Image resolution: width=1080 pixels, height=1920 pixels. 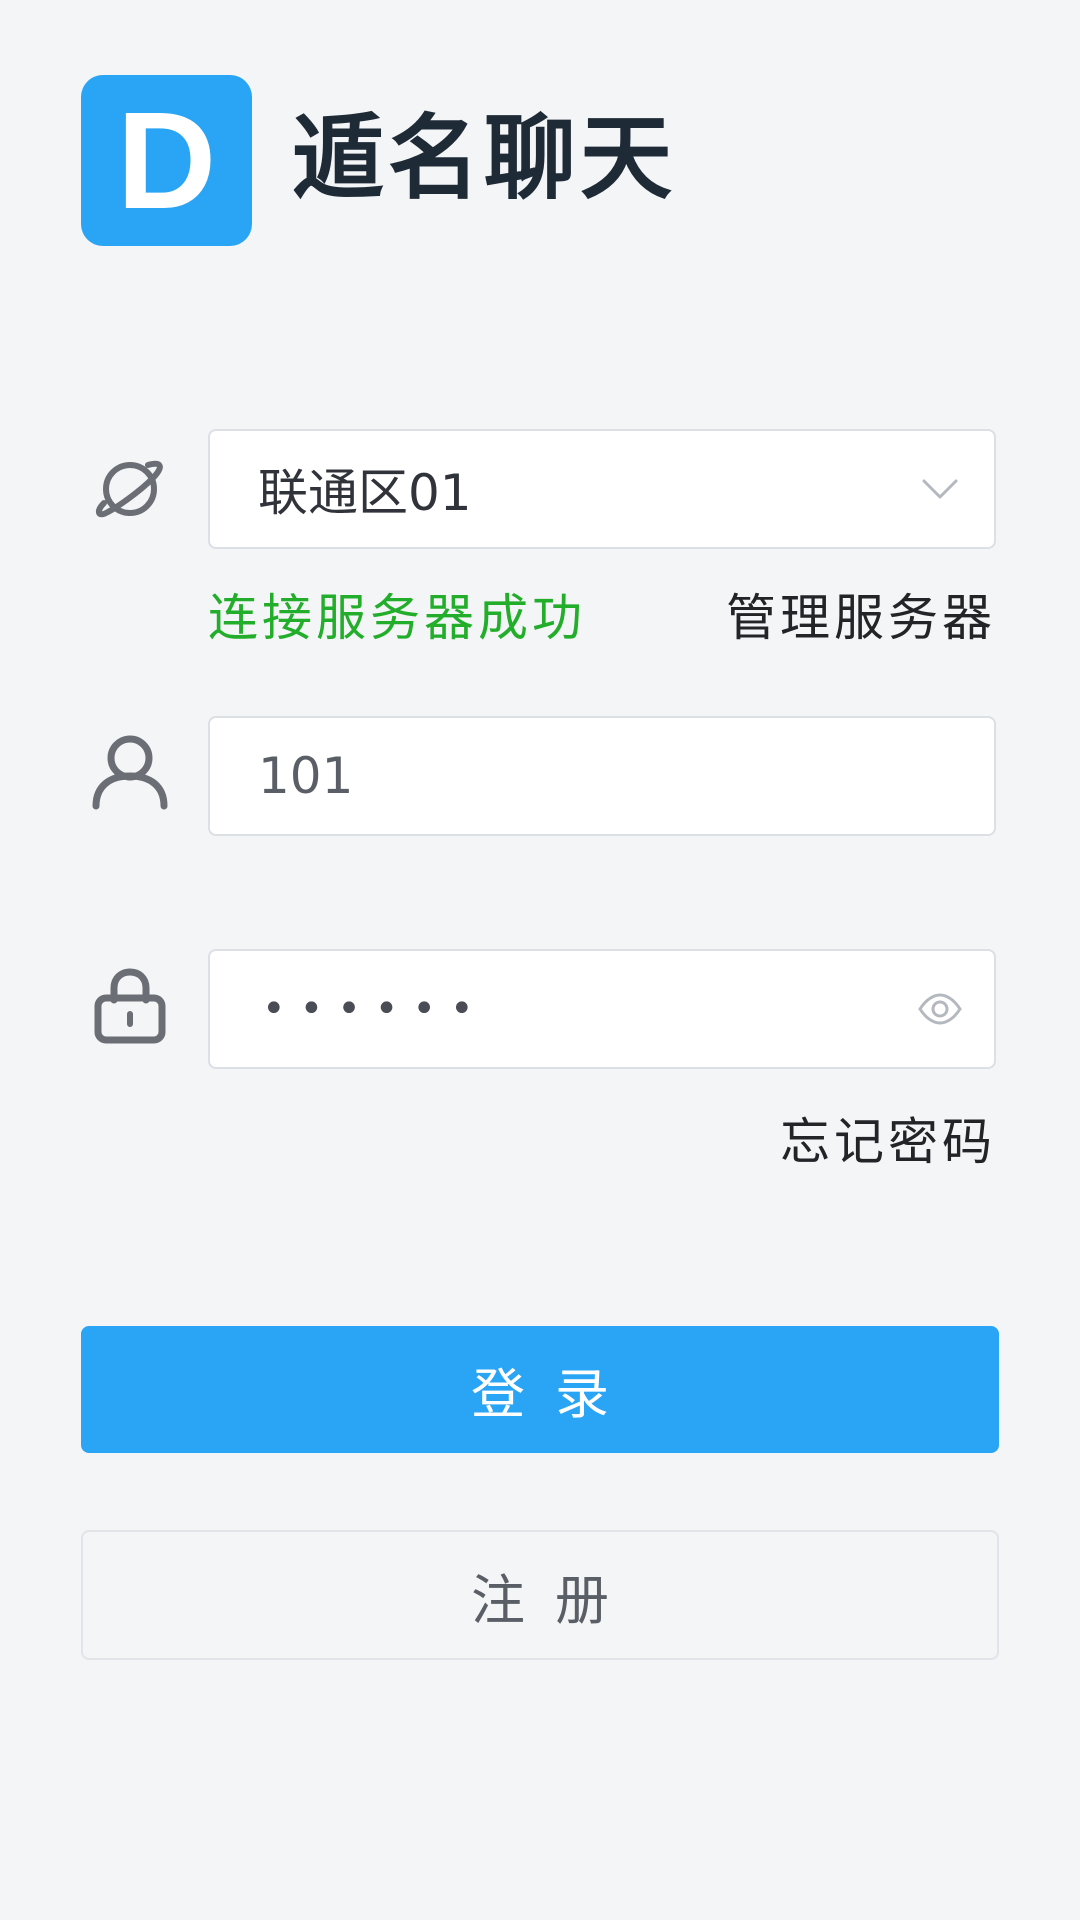 I want to click on planet-icon, so click(x=130, y=489).